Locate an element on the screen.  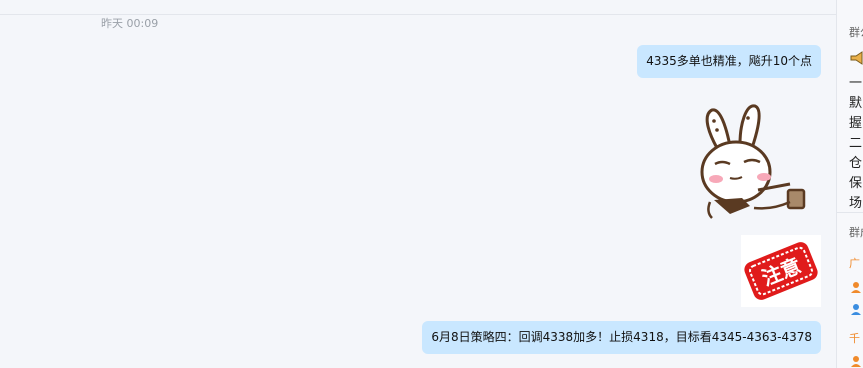
group-info-sidebar: 群公告 一 默 握 二 仓 保 场 群成员 广 千 is located at coordinates (849, 184).